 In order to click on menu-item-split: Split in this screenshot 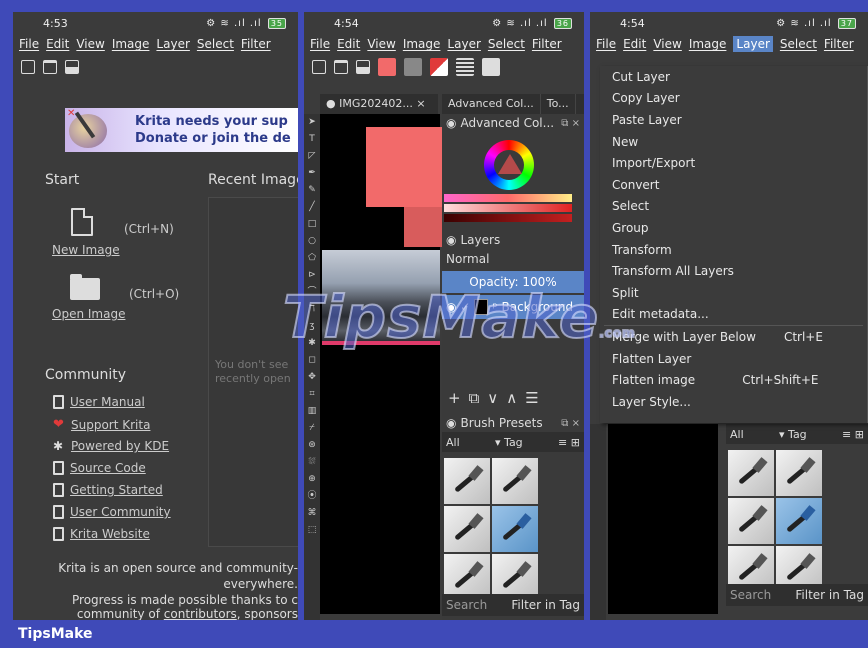, I will do `click(733, 293)`.